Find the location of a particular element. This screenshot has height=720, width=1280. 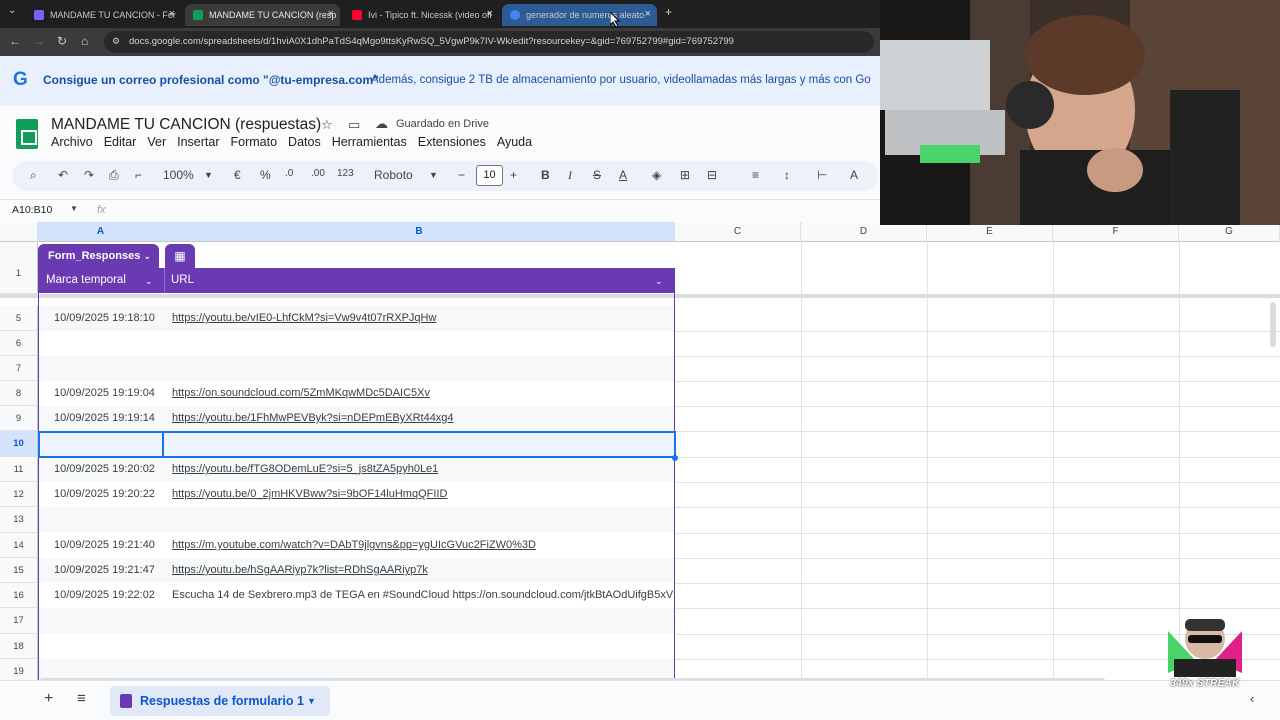

fill-color-icon: ◈ is located at coordinates (656, 175).